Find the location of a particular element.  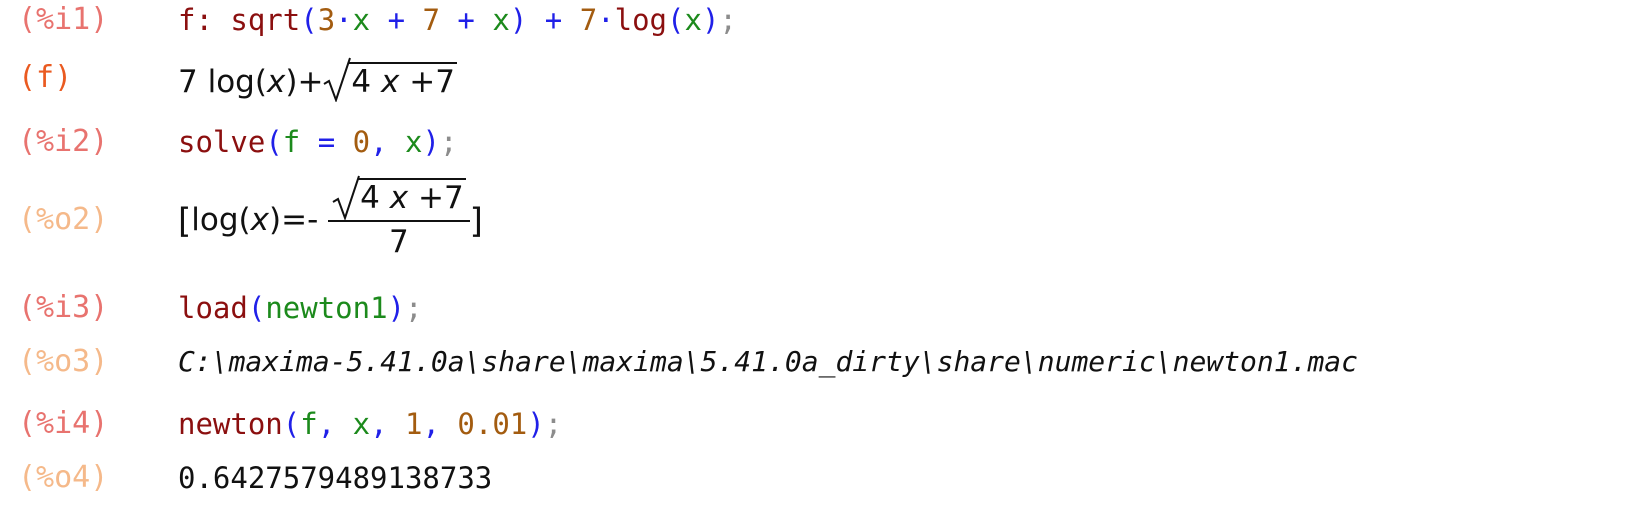

cell-label: (%i3) is located at coordinates (63, 307).